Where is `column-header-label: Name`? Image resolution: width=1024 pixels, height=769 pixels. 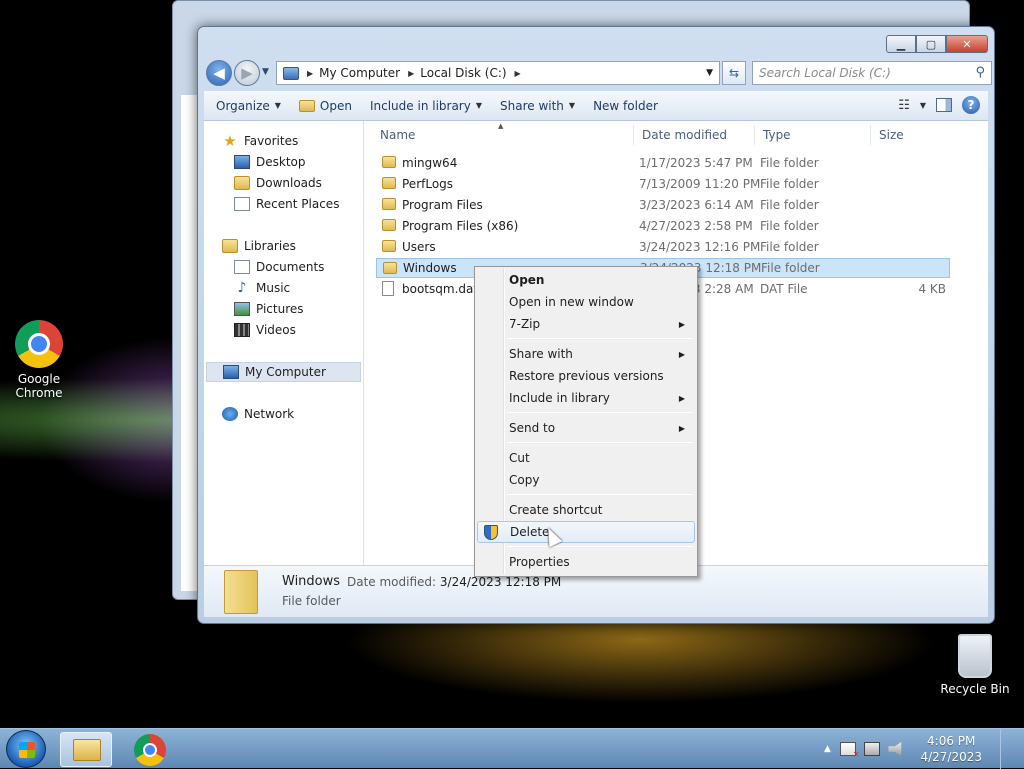 column-header-label: Name is located at coordinates (398, 135).